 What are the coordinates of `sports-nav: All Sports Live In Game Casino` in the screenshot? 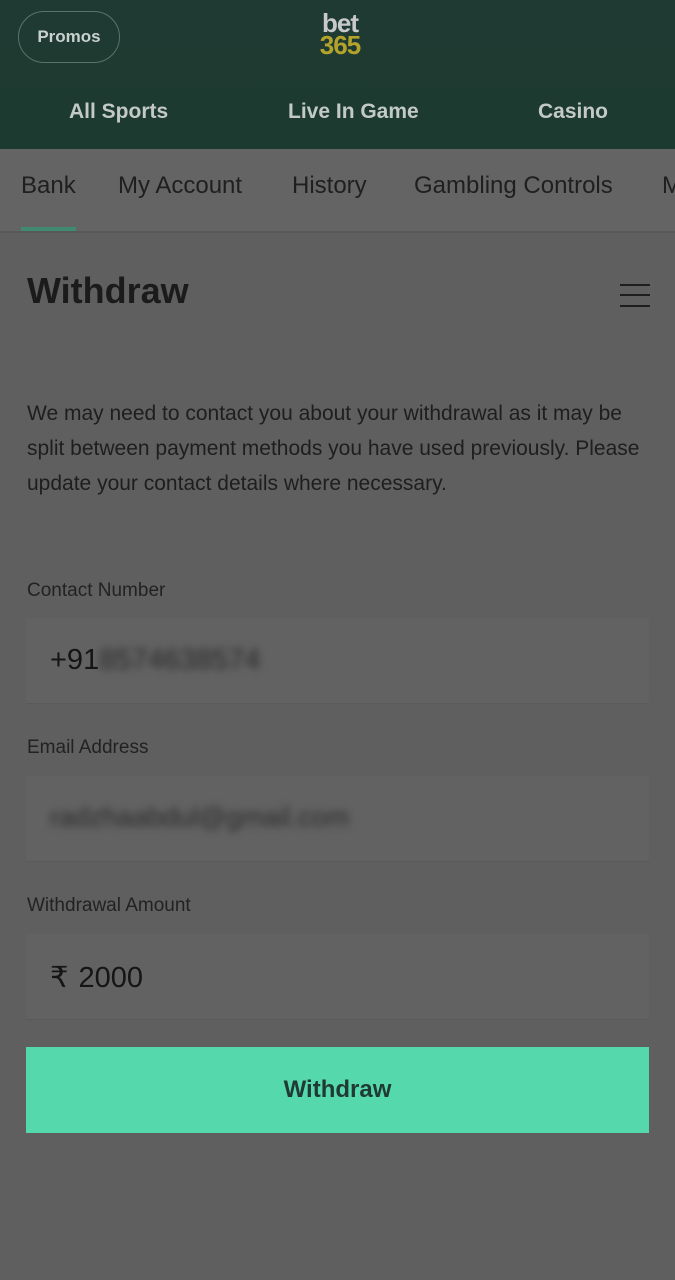 It's located at (337, 115).